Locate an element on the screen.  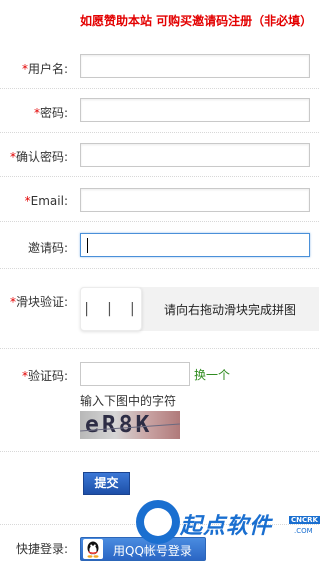
qq-penguin-icon is located at coordinates (93, 549).